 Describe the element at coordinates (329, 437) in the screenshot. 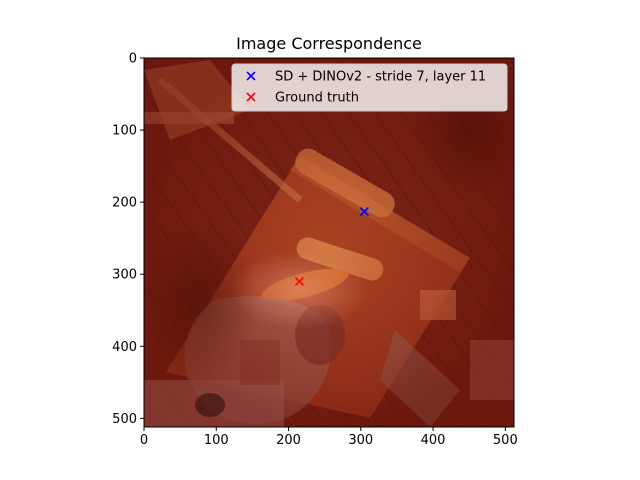

I see `x-axis-ticks: 0 100 200 300 400 500` at that location.